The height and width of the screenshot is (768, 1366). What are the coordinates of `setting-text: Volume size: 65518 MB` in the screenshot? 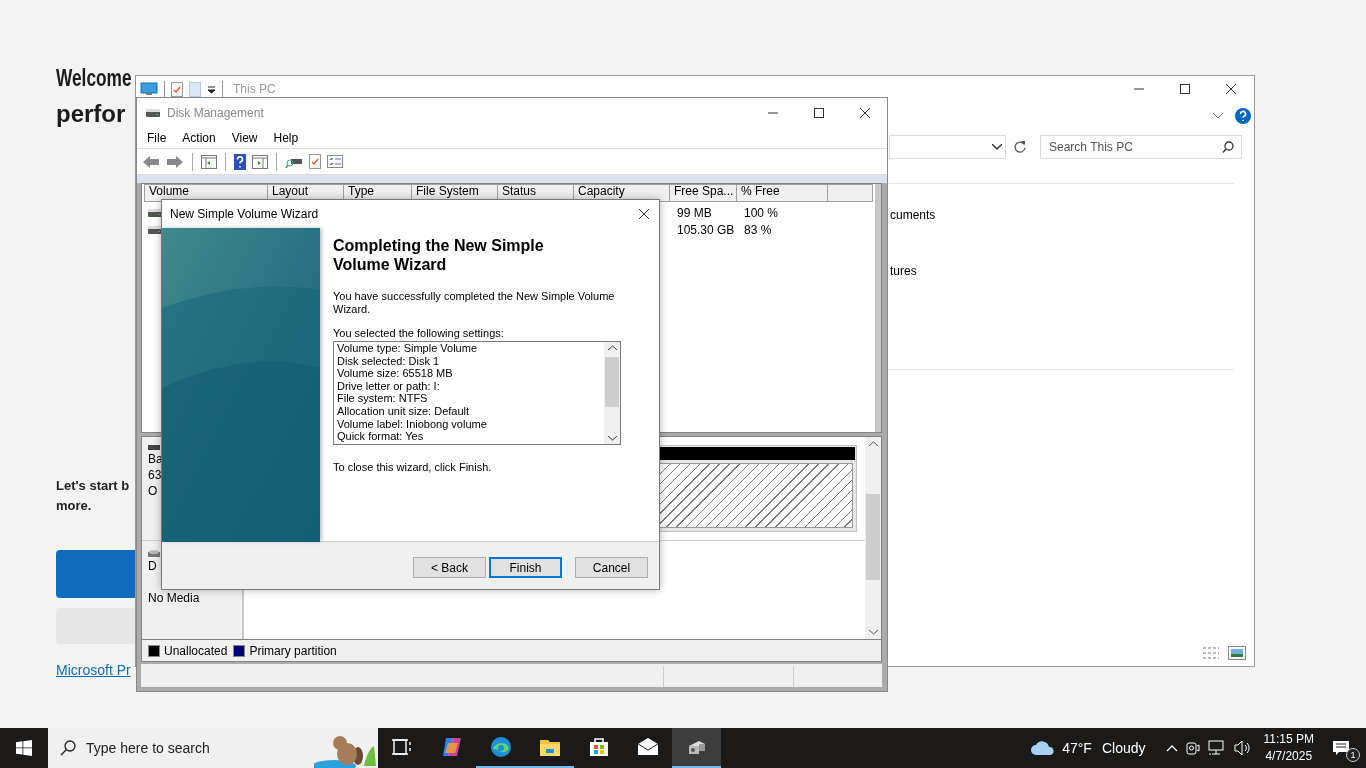 It's located at (395, 373).